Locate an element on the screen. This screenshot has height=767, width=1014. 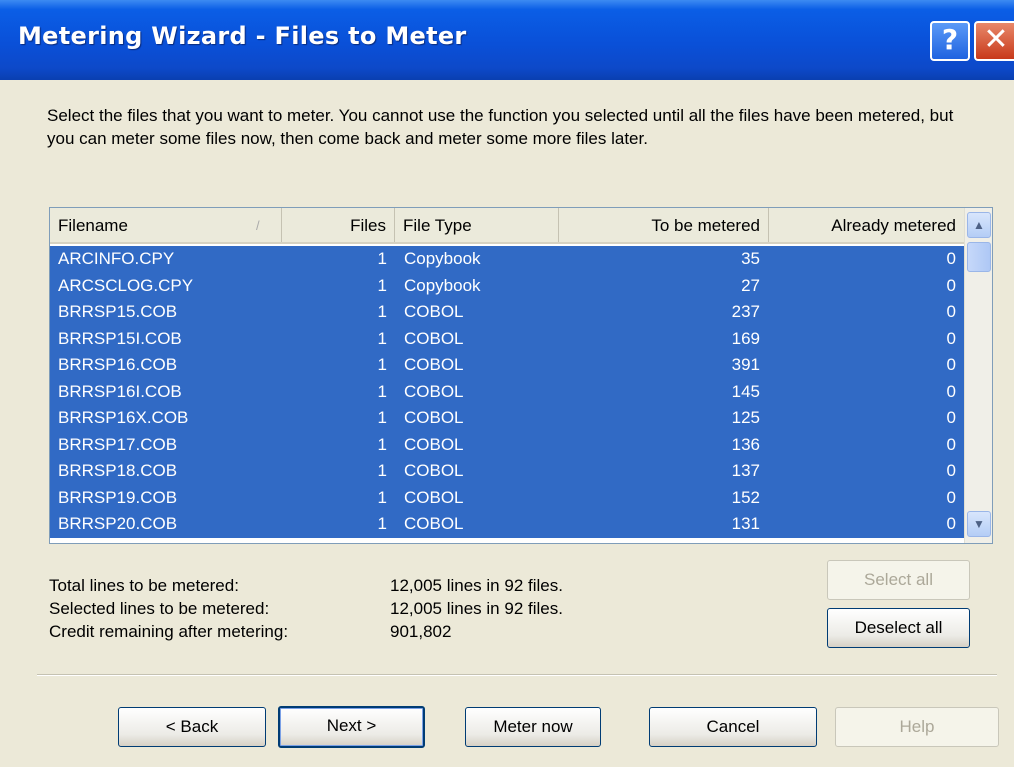
select-all-button: Select all is located at coordinates (898, 580).